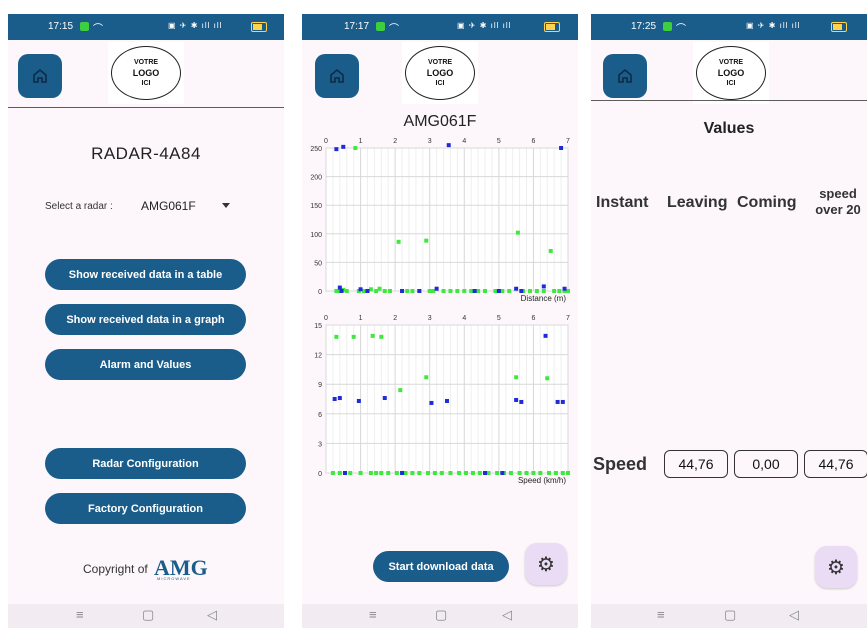 The image size is (867, 628). I want to click on speed-chart: 0 1 2 3 4 5 6 703691215Speed (km/h), so click(442, 400).